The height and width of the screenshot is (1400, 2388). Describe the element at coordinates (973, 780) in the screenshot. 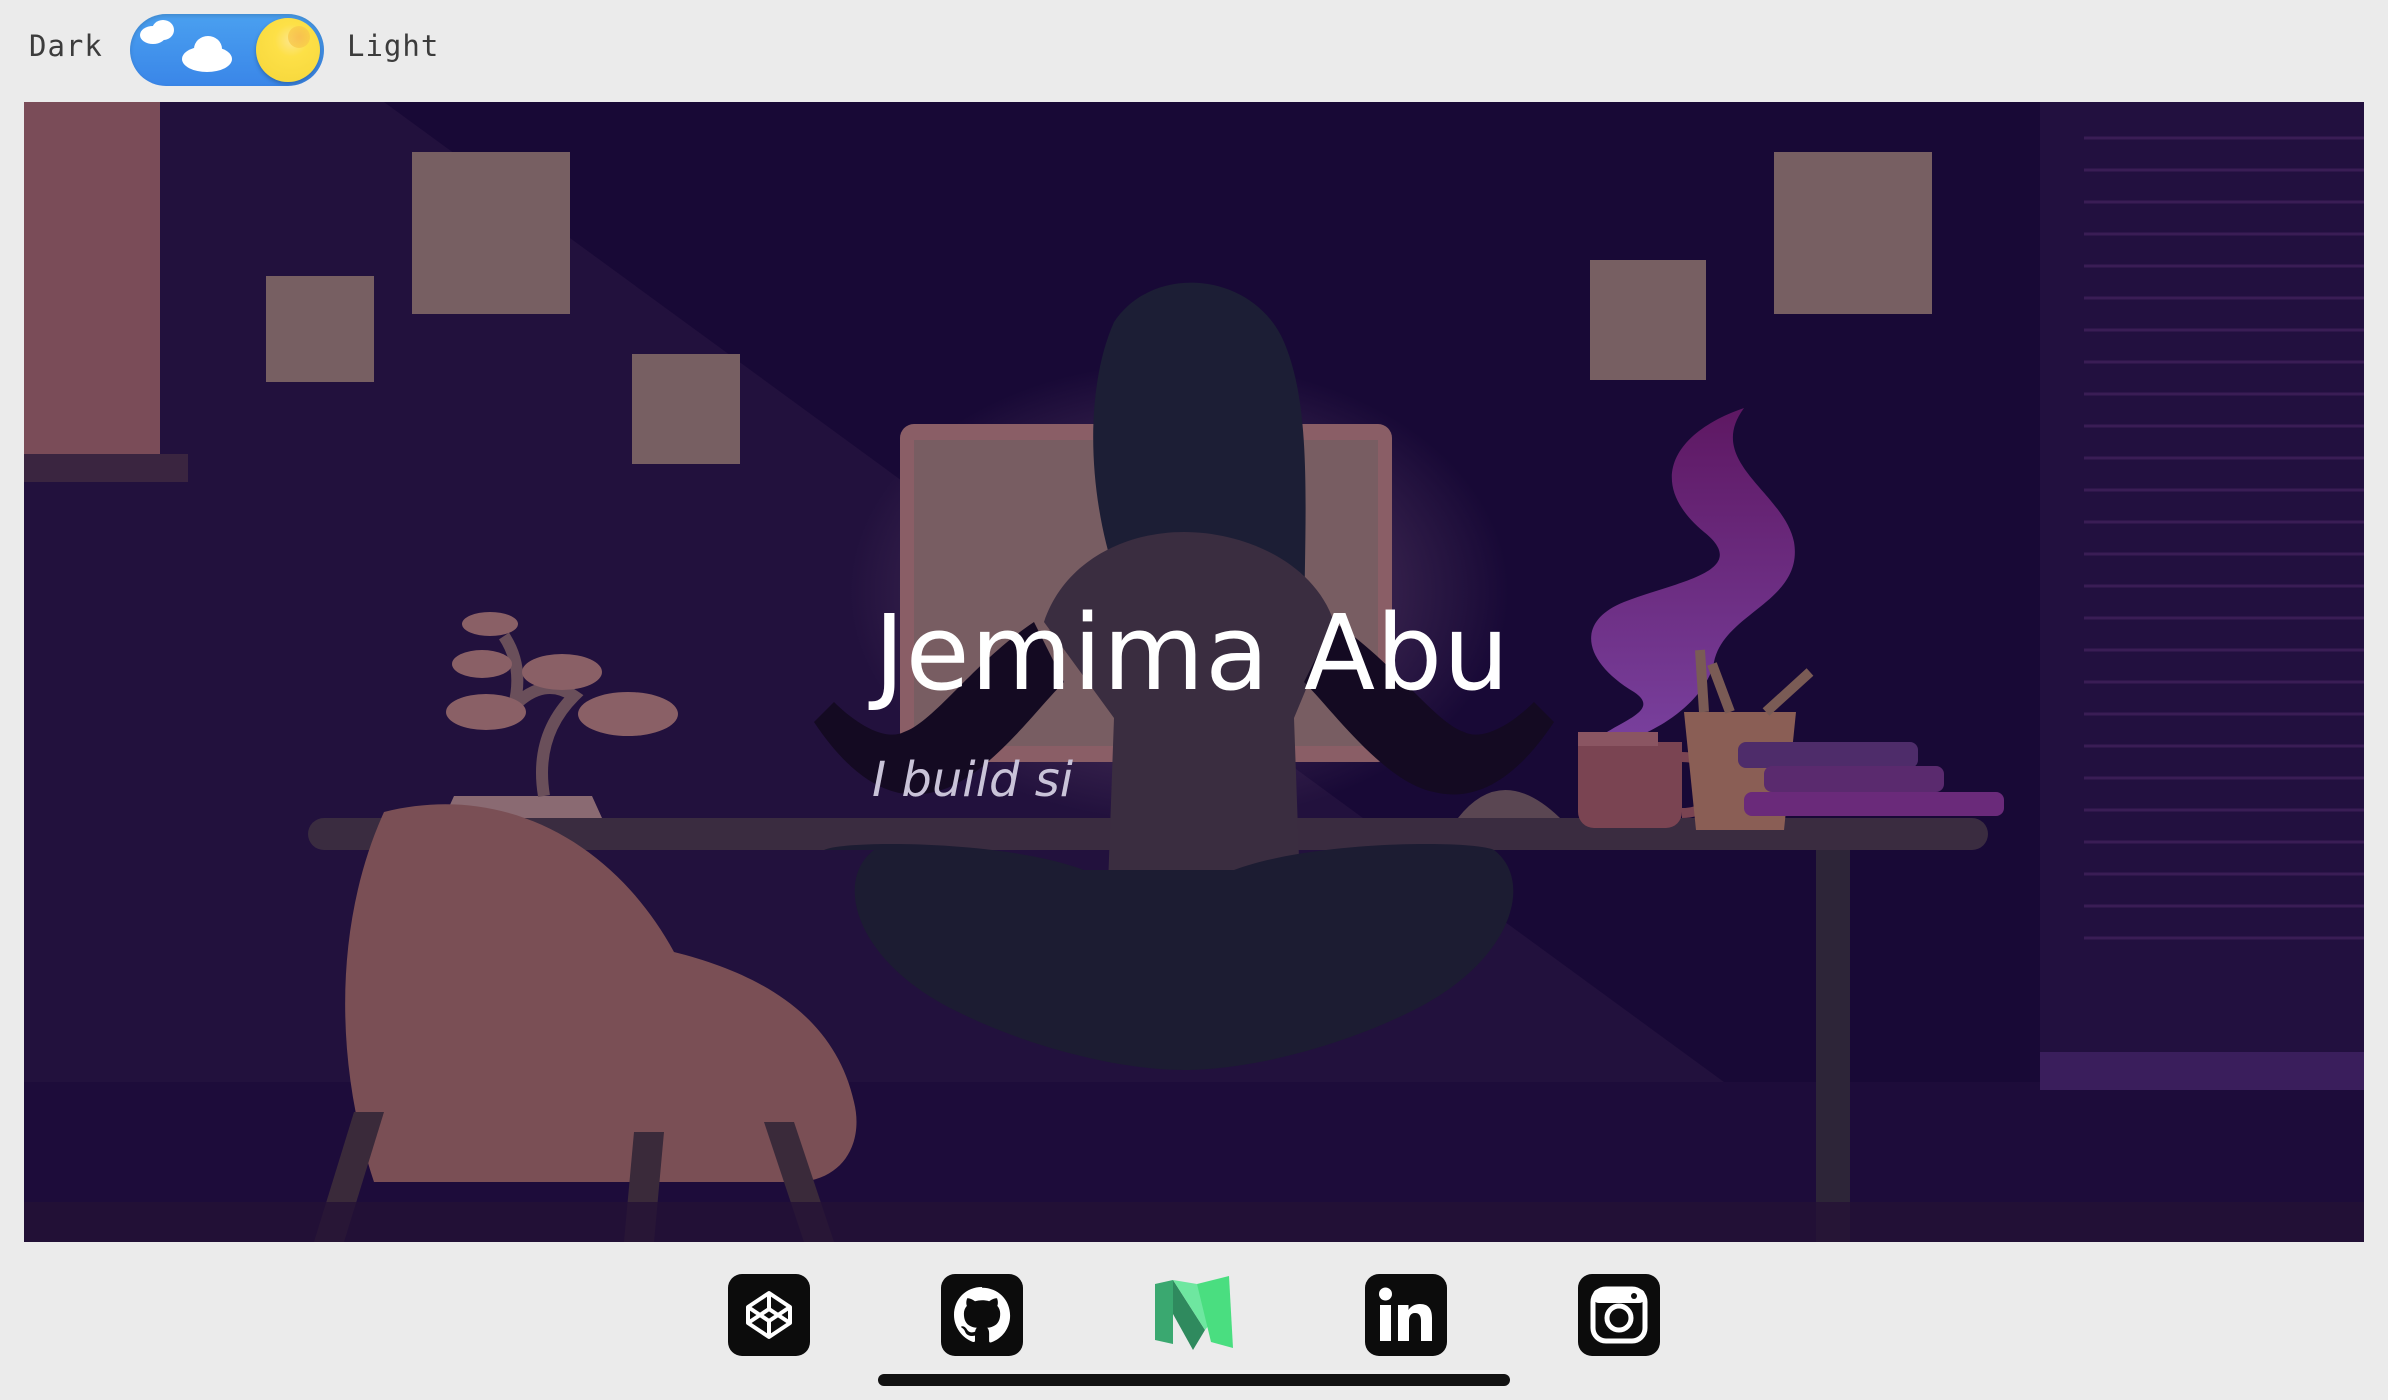

I see `hero-tagline: I build si` at that location.